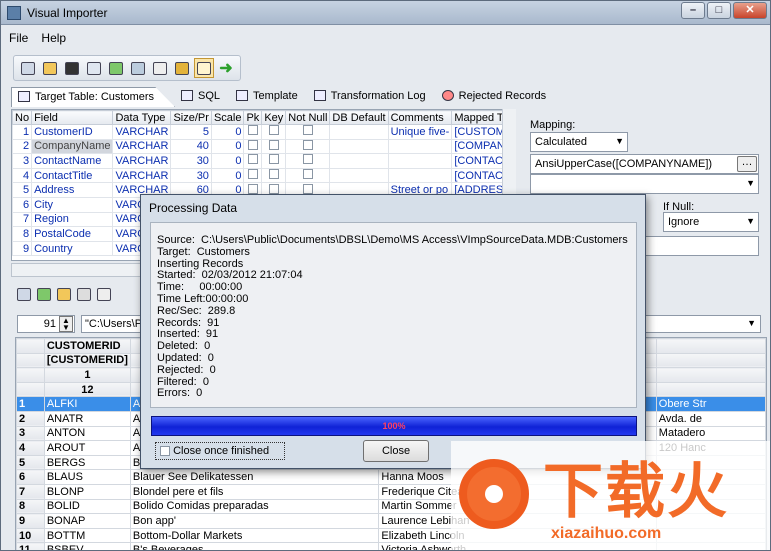 This screenshot has width=771, height=551. I want to click on save-button, so click(72, 68).